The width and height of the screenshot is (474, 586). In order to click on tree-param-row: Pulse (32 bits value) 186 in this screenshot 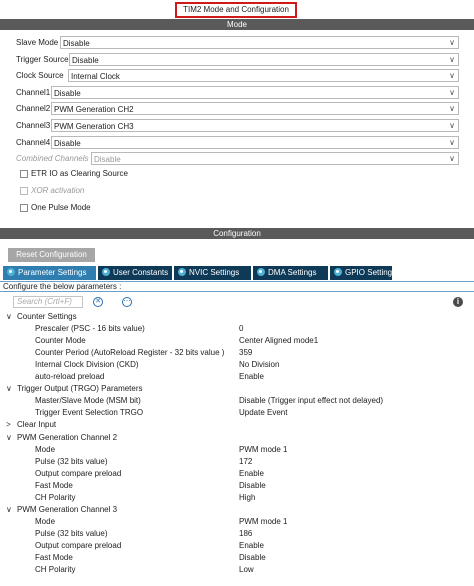, I will do `click(237, 534)`.